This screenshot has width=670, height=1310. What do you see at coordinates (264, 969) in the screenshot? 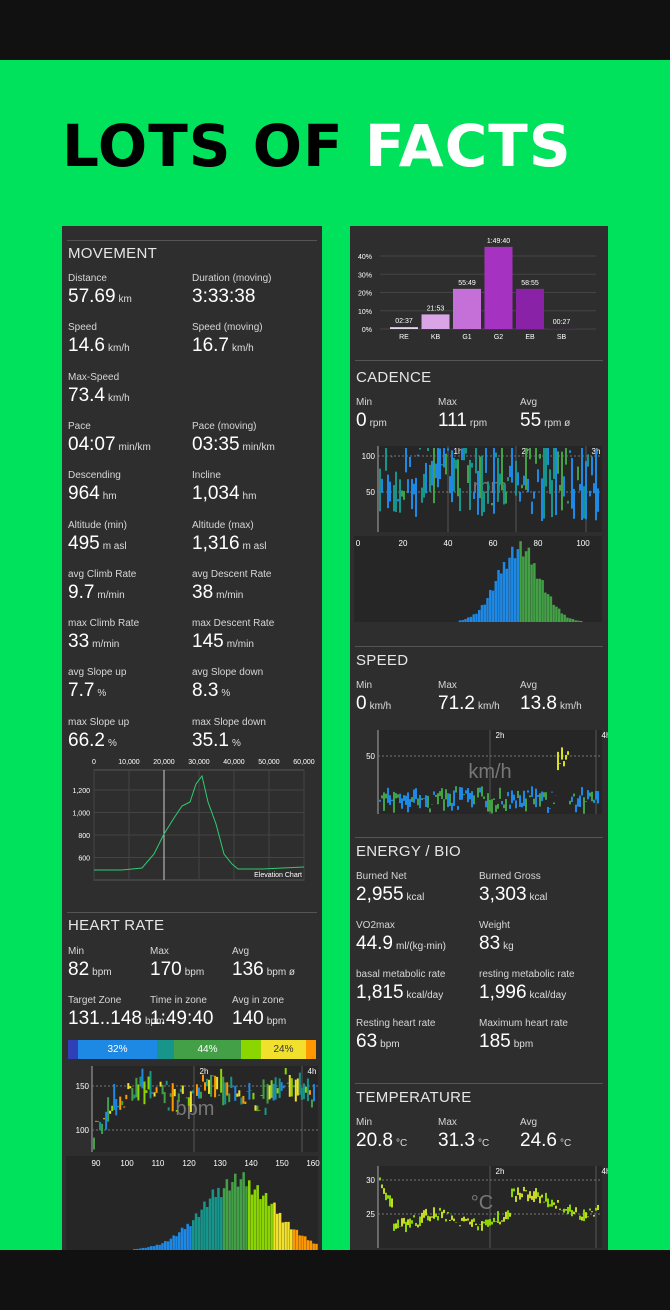
I see `stat-value: 136 bpm ø` at bounding box center [264, 969].